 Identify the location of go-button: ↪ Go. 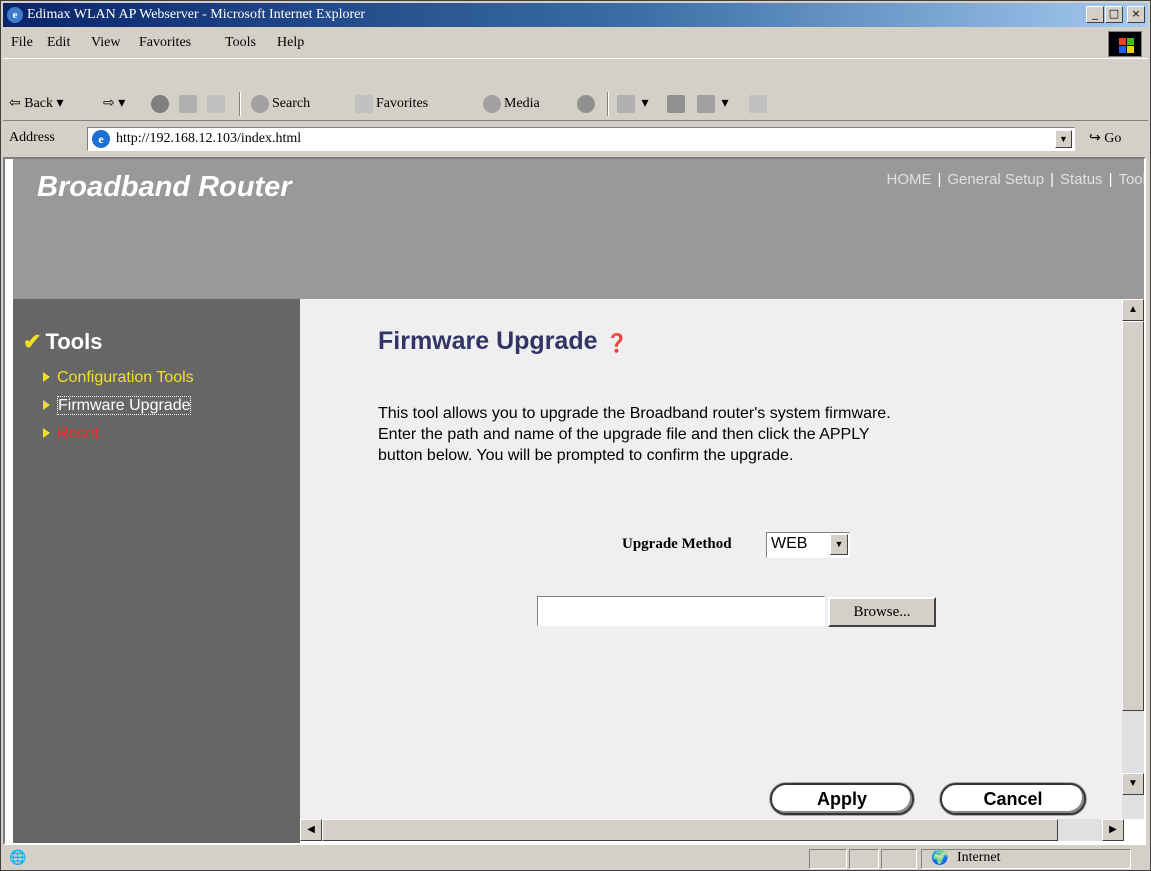
(1105, 138).